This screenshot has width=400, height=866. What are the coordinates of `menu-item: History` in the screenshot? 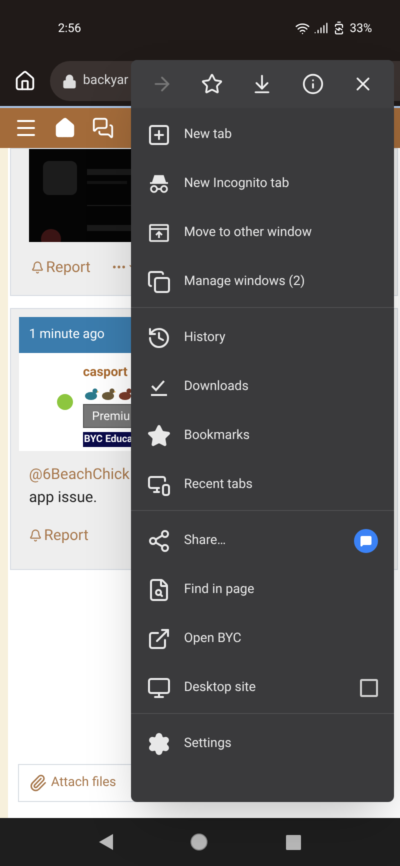 It's located at (262, 337).